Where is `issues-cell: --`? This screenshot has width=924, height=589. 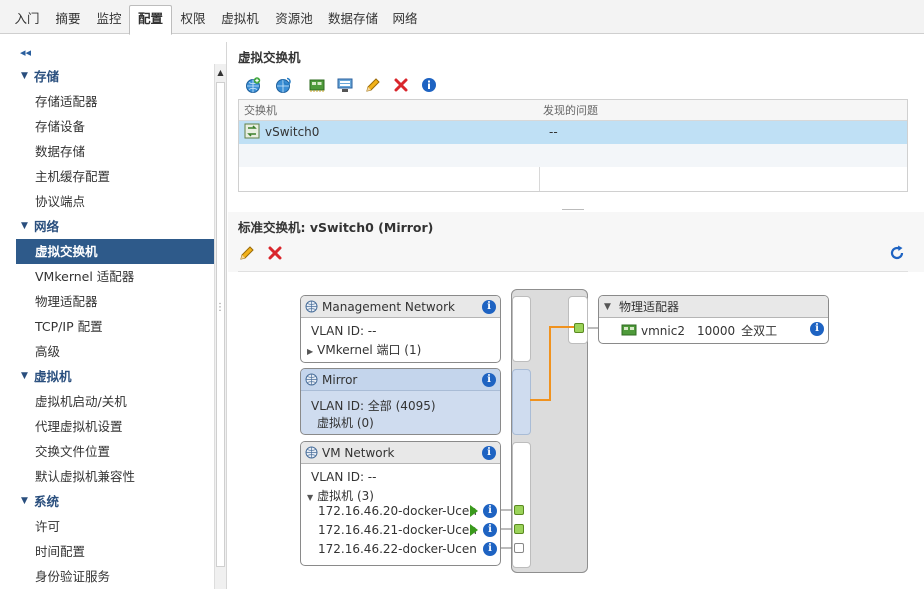
issues-cell: -- is located at coordinates (553, 132).